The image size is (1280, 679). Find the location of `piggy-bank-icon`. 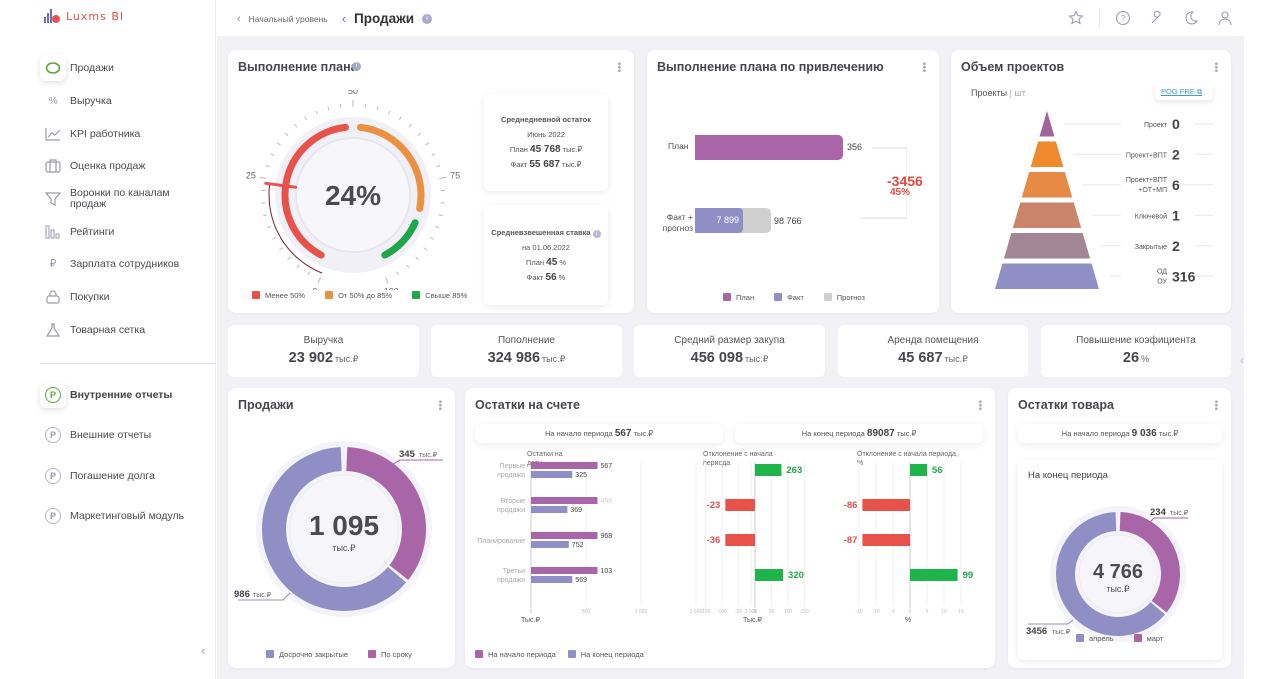

piggy-bank-icon is located at coordinates (53, 68).